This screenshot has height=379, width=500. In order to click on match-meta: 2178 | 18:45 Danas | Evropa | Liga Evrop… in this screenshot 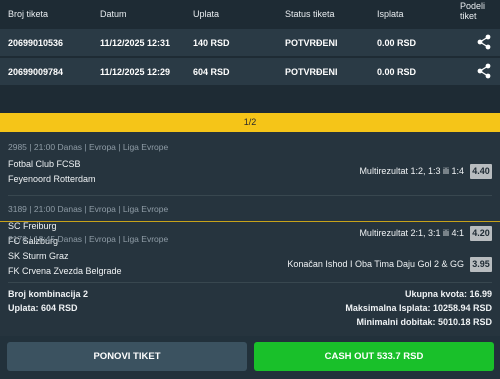, I will do `click(88, 239)`.